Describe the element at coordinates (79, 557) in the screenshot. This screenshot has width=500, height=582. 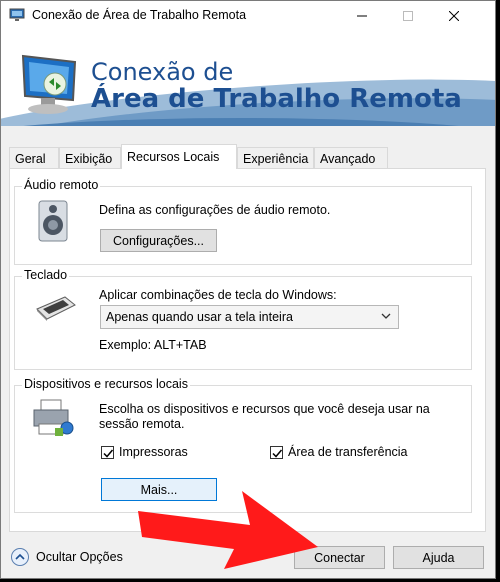
I see `hide-options-label: Ocultar Opções` at that location.